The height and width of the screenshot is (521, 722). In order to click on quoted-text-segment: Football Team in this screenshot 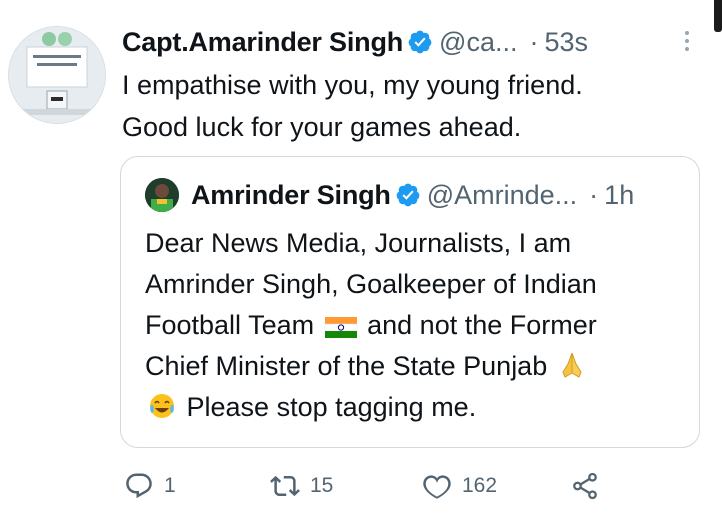, I will do `click(230, 325)`.